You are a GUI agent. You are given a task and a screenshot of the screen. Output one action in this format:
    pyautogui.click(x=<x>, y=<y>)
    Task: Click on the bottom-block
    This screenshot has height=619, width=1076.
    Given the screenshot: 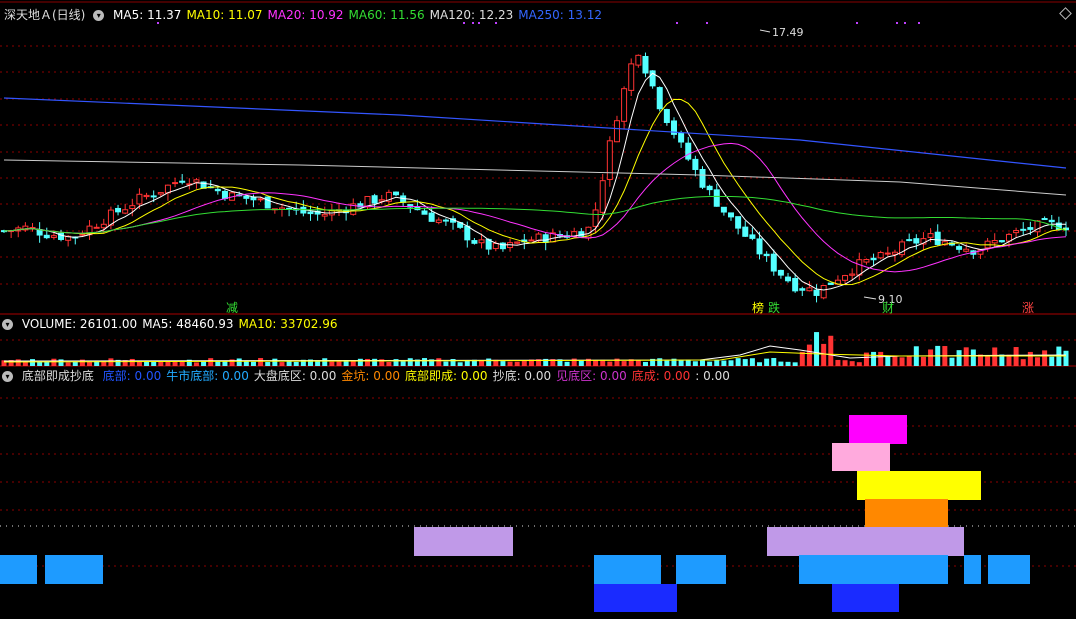 What is the action you would take?
    pyautogui.click(x=865, y=598)
    